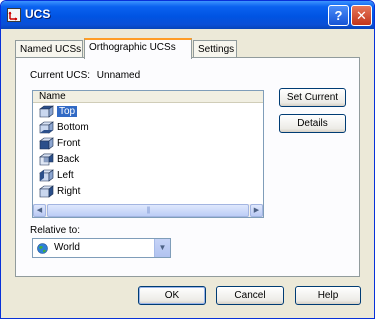 The width and height of the screenshot is (375, 319). I want to click on cube-back-icon, so click(46, 159).